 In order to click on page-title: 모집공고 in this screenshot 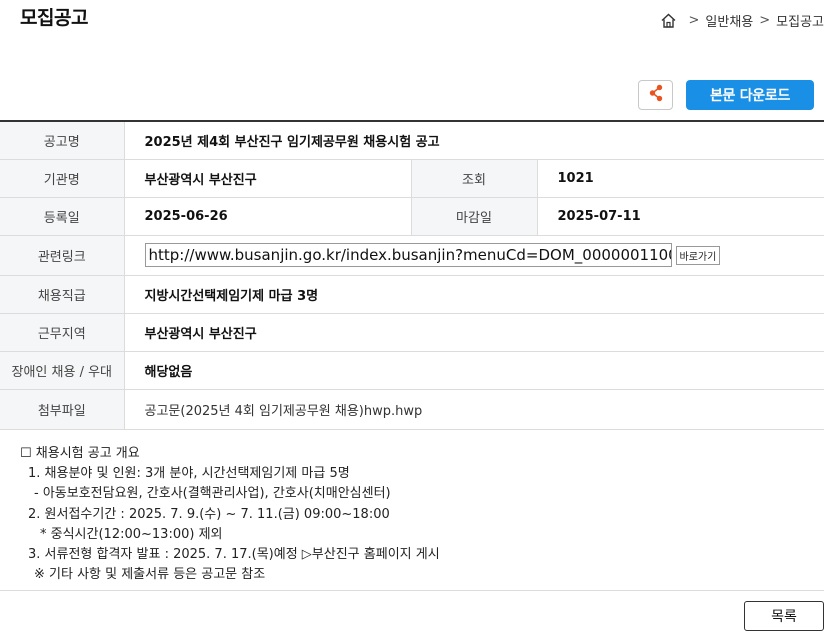, I will do `click(54, 18)`.